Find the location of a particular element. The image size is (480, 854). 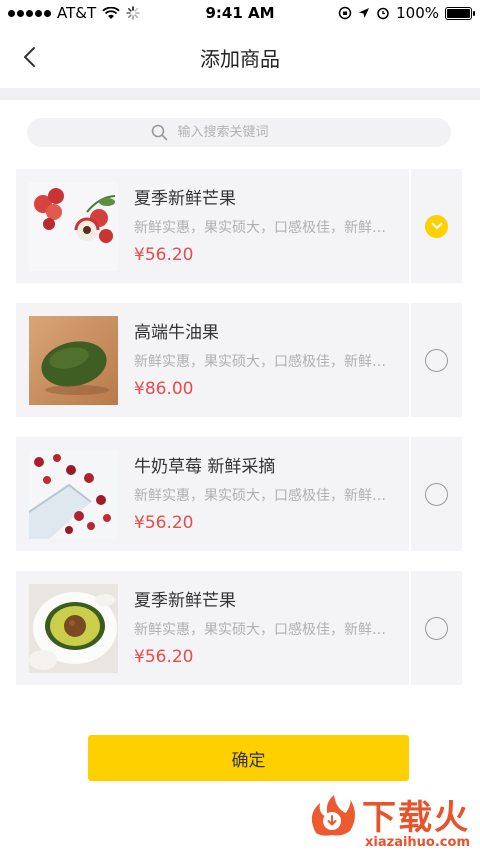

location-arrow-icon is located at coordinates (364, 13).